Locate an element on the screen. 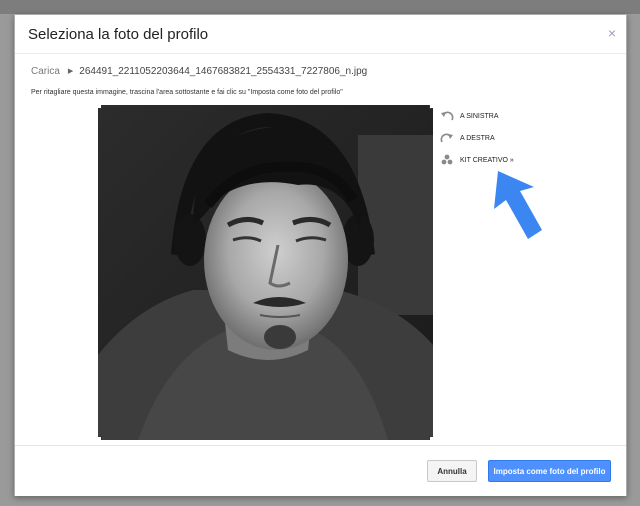  crop-handle-bottom-left is located at coordinates (100, 438).